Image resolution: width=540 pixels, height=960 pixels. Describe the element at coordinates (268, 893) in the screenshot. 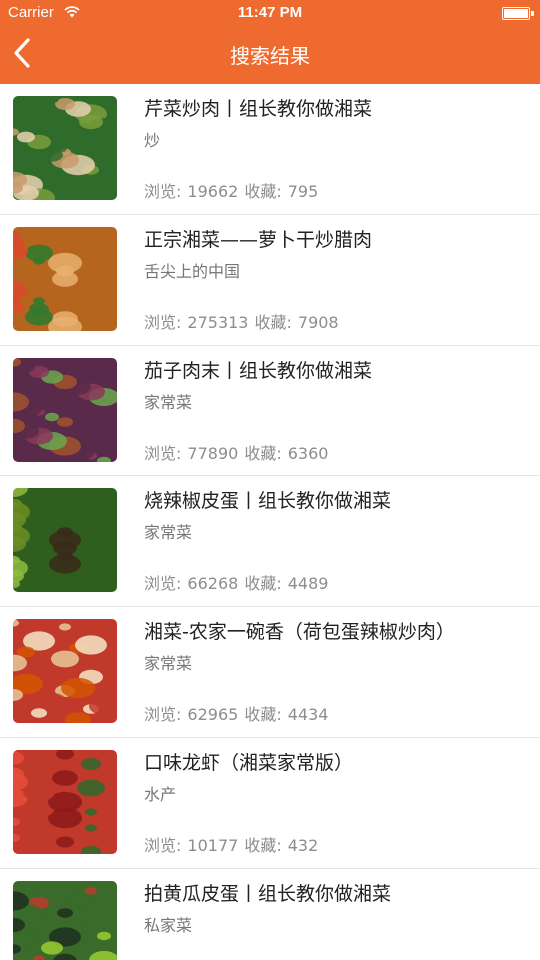

I see `recipe-title: 拍黄瓜皮蛋丨组长教你做湘菜` at that location.